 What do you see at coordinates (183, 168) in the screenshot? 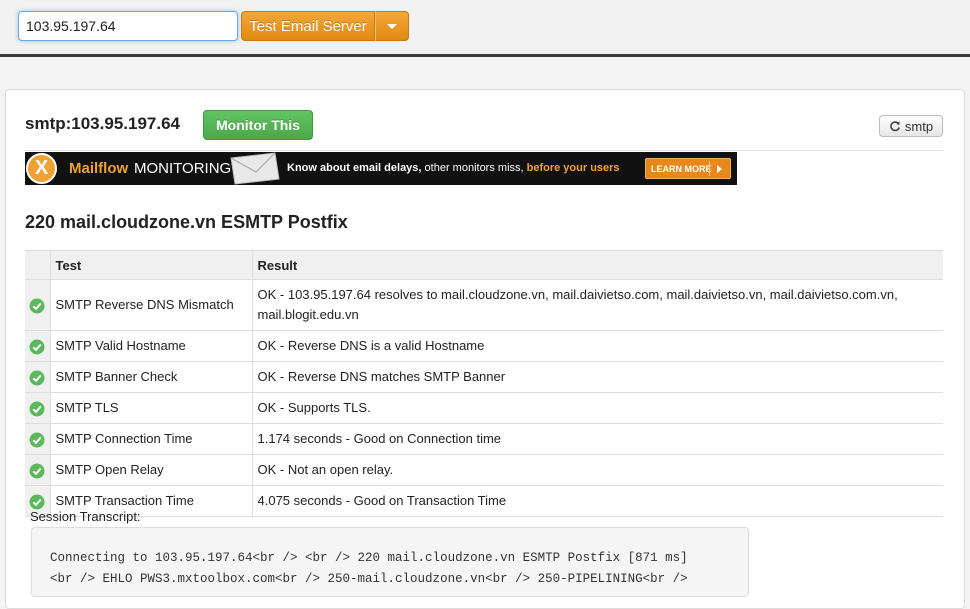
I see `banner-monitoring: MONITORING` at bounding box center [183, 168].